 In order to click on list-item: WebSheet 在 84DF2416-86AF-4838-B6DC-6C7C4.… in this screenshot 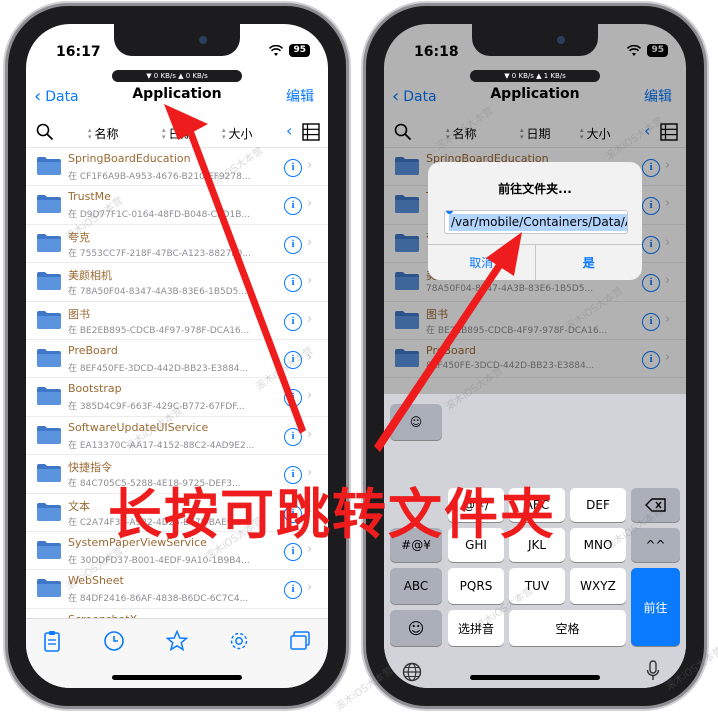, I will do `click(177, 589)`.